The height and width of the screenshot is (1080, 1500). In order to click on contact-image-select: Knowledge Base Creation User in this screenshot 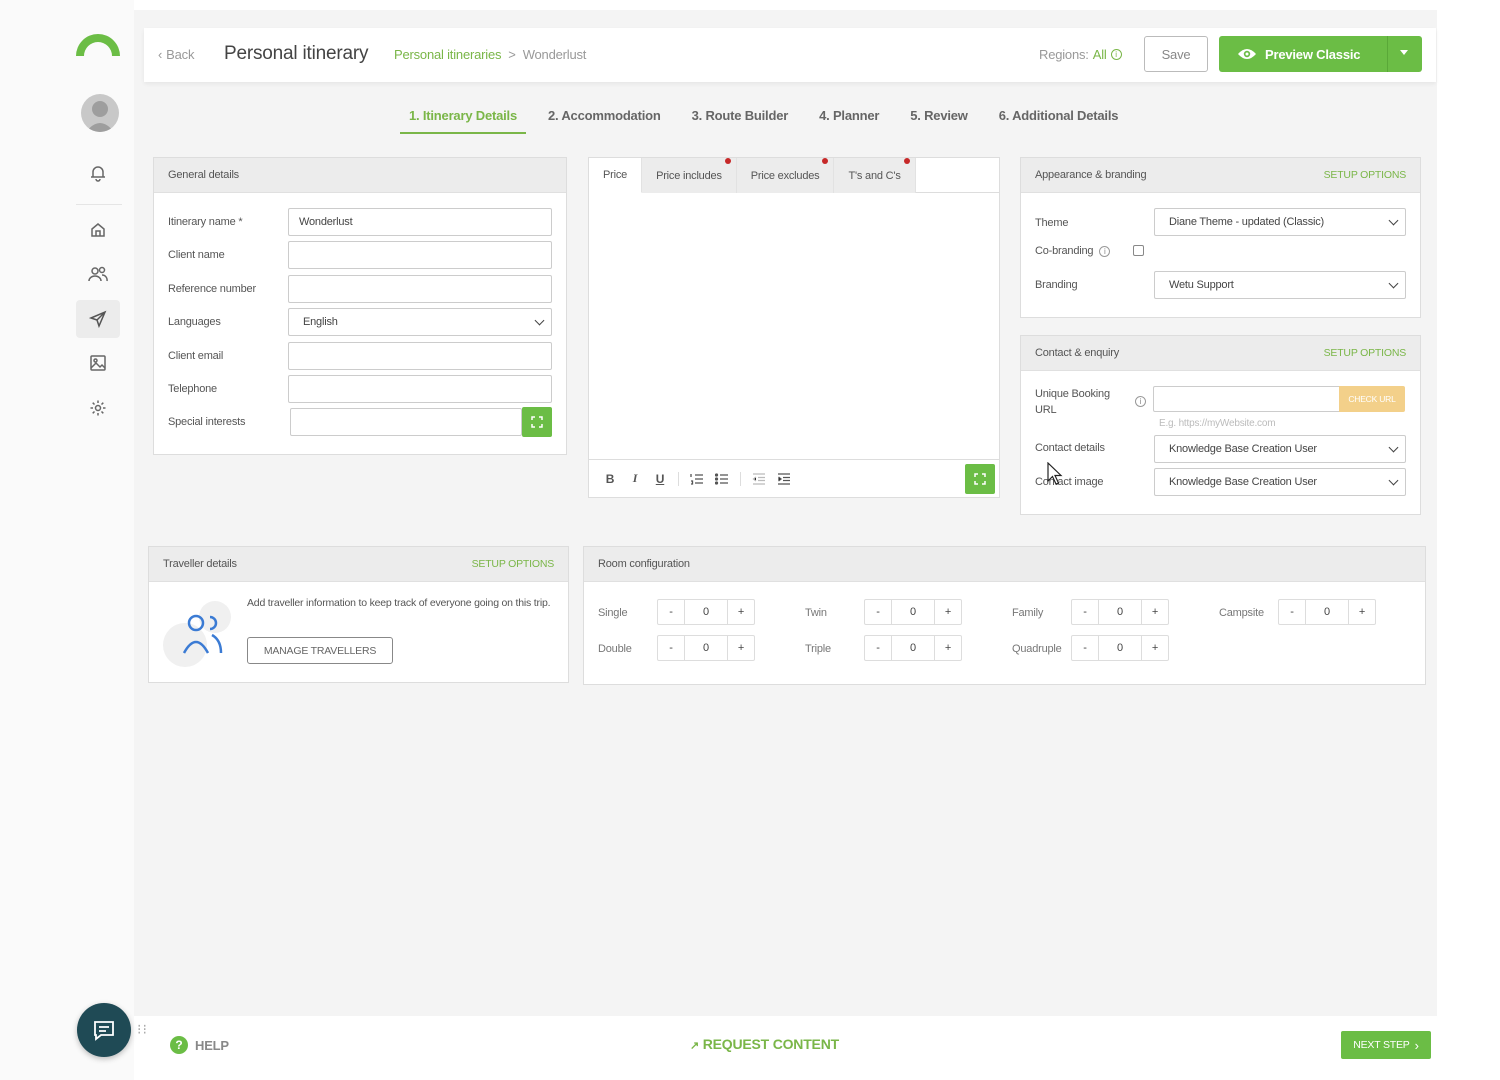, I will do `click(1280, 482)`.